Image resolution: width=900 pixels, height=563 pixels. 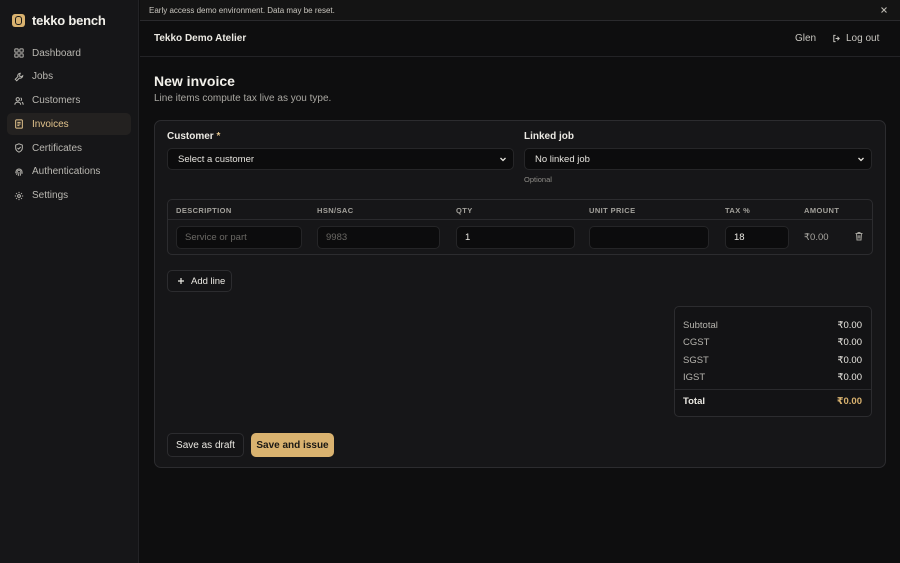 I want to click on document-icon, so click(x=19, y=124).